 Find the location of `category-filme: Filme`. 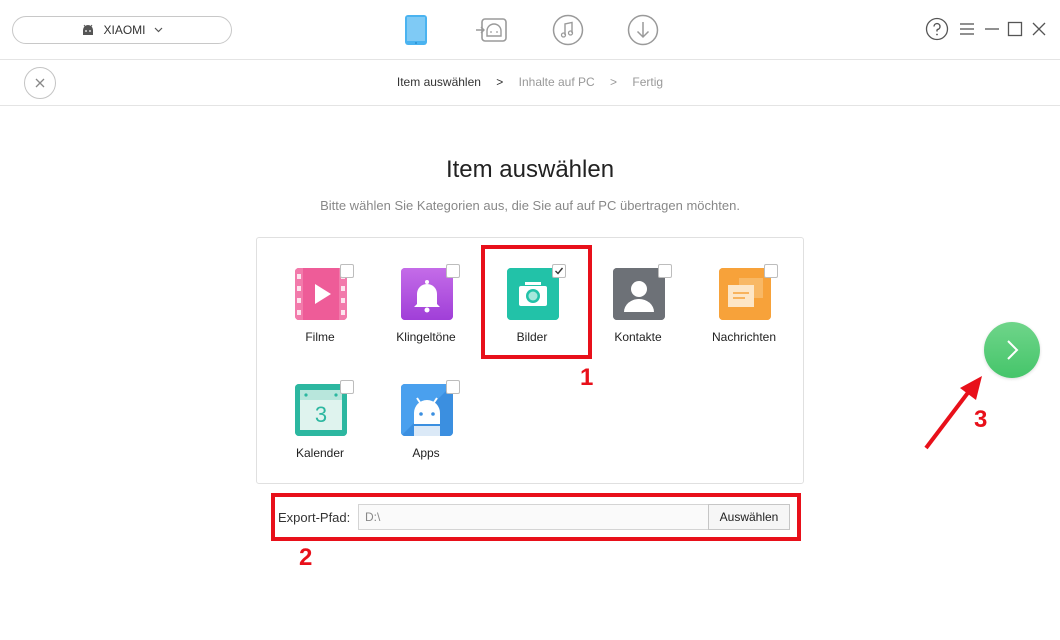

category-filme: Filme is located at coordinates (320, 316).